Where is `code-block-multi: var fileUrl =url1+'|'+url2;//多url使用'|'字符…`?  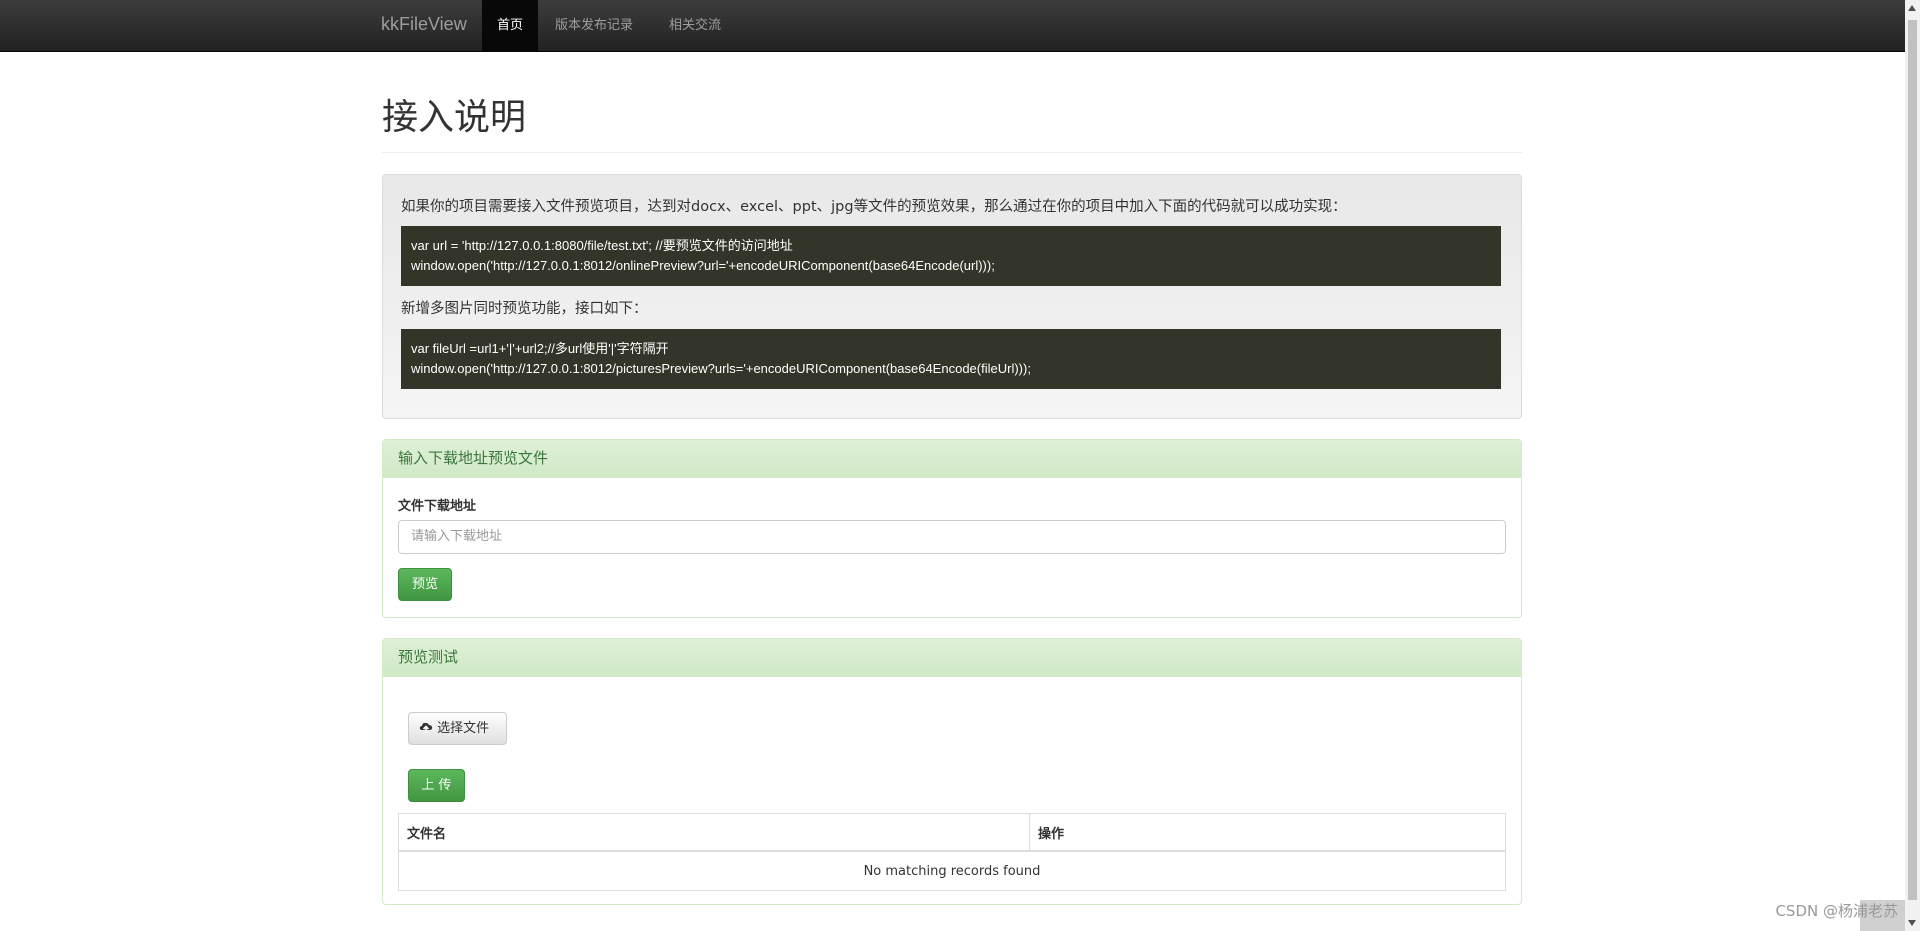
code-block-multi: var fileUrl =url1+'|'+url2;//多url使用'|'字符… is located at coordinates (951, 359).